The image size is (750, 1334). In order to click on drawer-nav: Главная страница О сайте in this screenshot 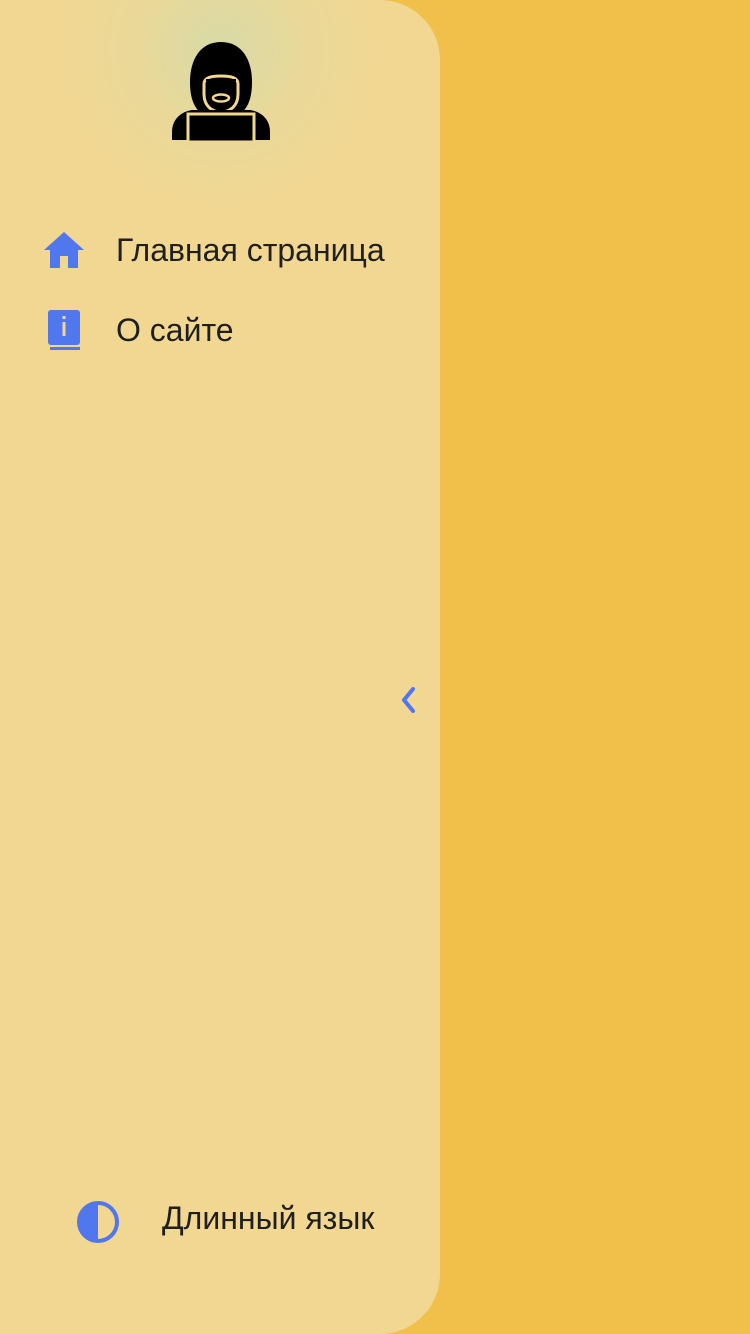, I will do `click(220, 290)`.